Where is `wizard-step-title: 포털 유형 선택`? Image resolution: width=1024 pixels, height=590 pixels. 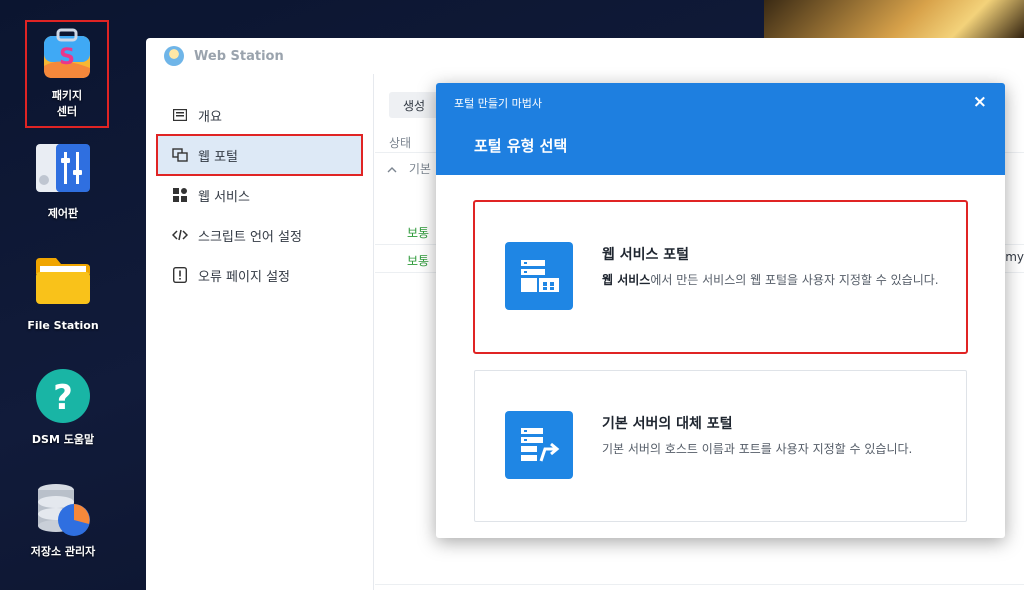 wizard-step-title: 포털 유형 선택 is located at coordinates (521, 146).